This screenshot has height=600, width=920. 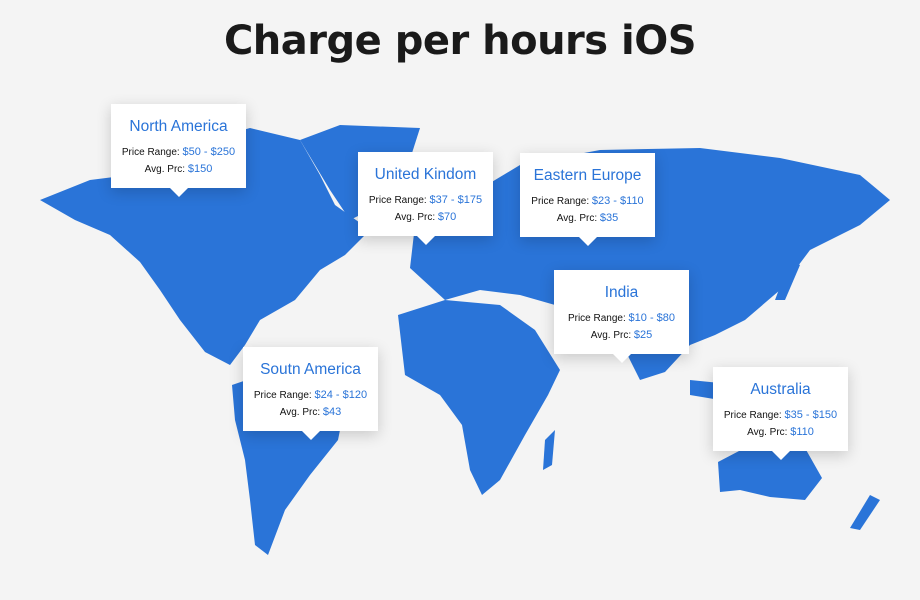 What do you see at coordinates (178, 126) in the screenshot?
I see `region-name: North America` at bounding box center [178, 126].